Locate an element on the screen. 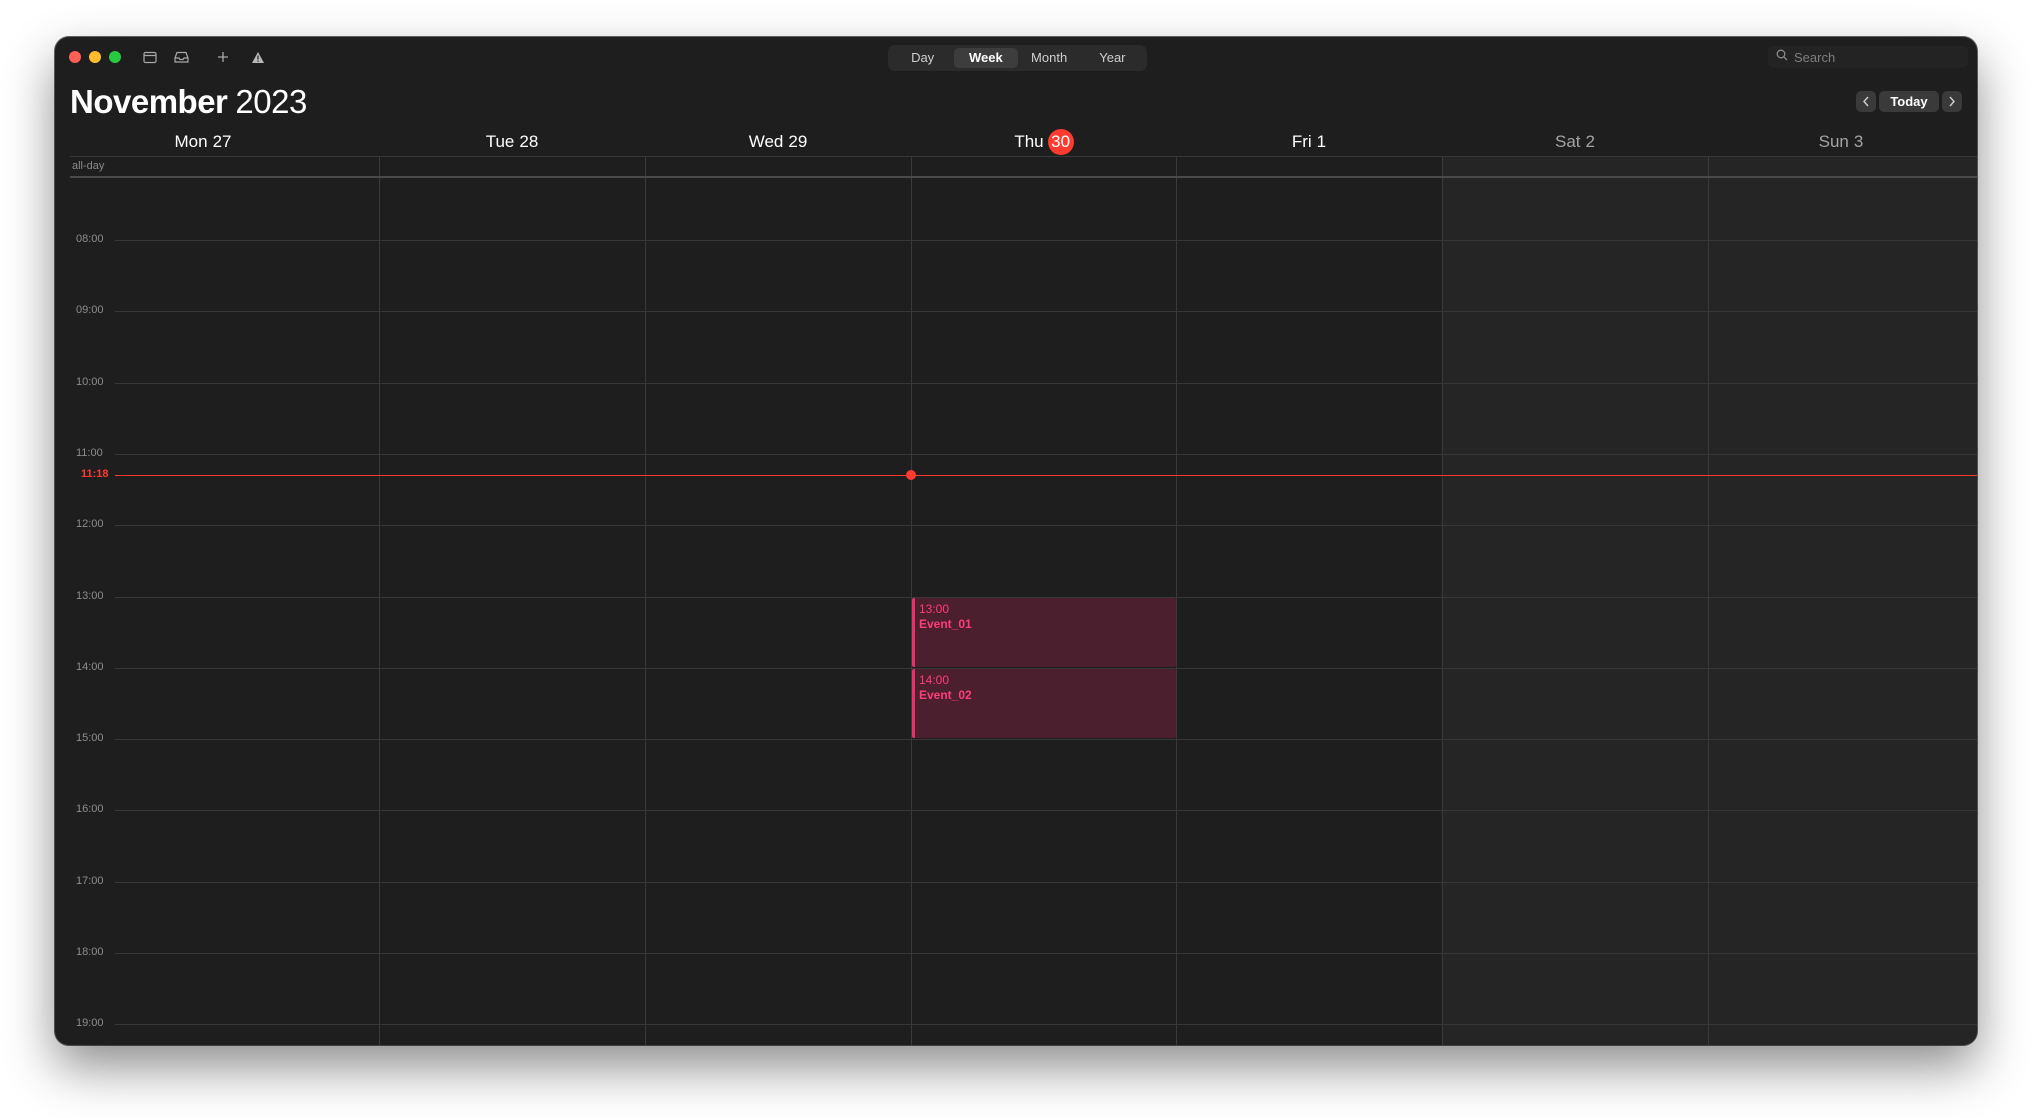 This screenshot has width=2032, height=1118. previous-week-button is located at coordinates (1866, 101).